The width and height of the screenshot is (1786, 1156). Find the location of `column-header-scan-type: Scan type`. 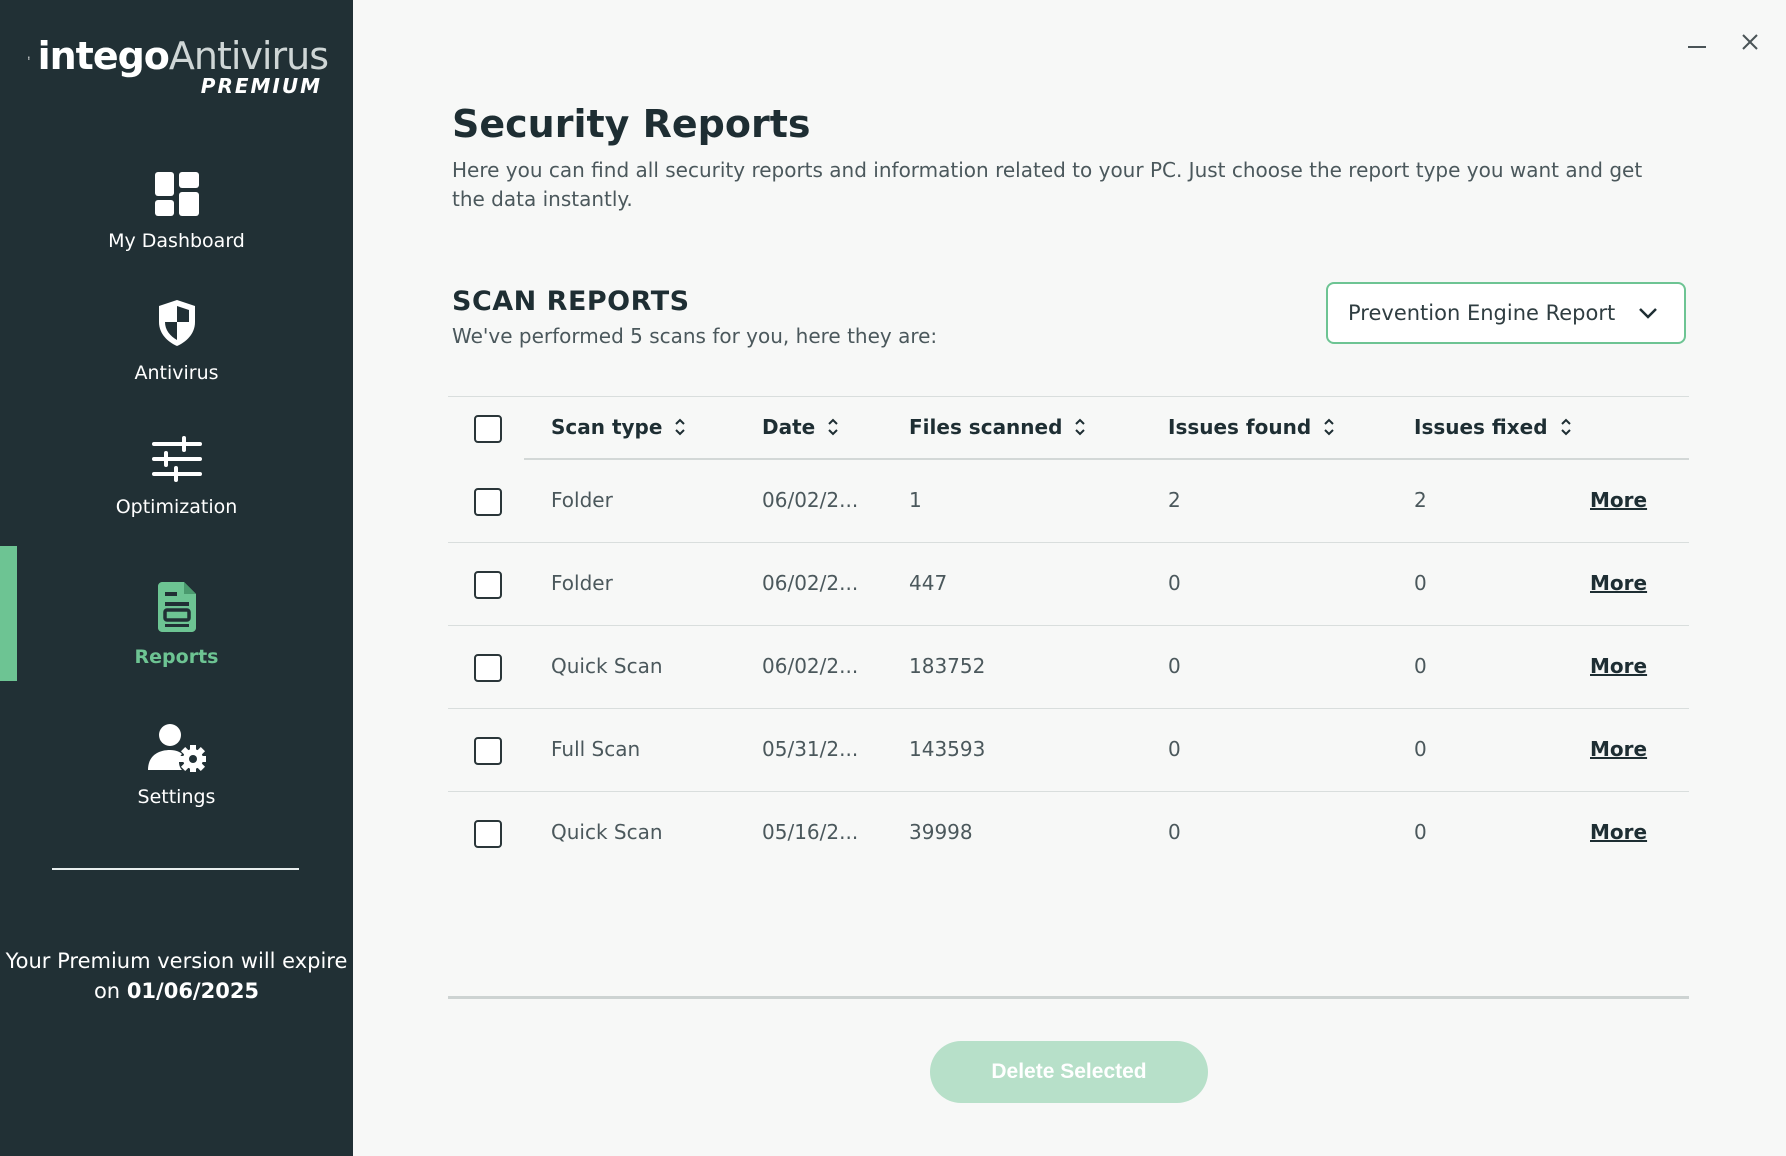

column-header-scan-type: Scan type is located at coordinates (618, 427).